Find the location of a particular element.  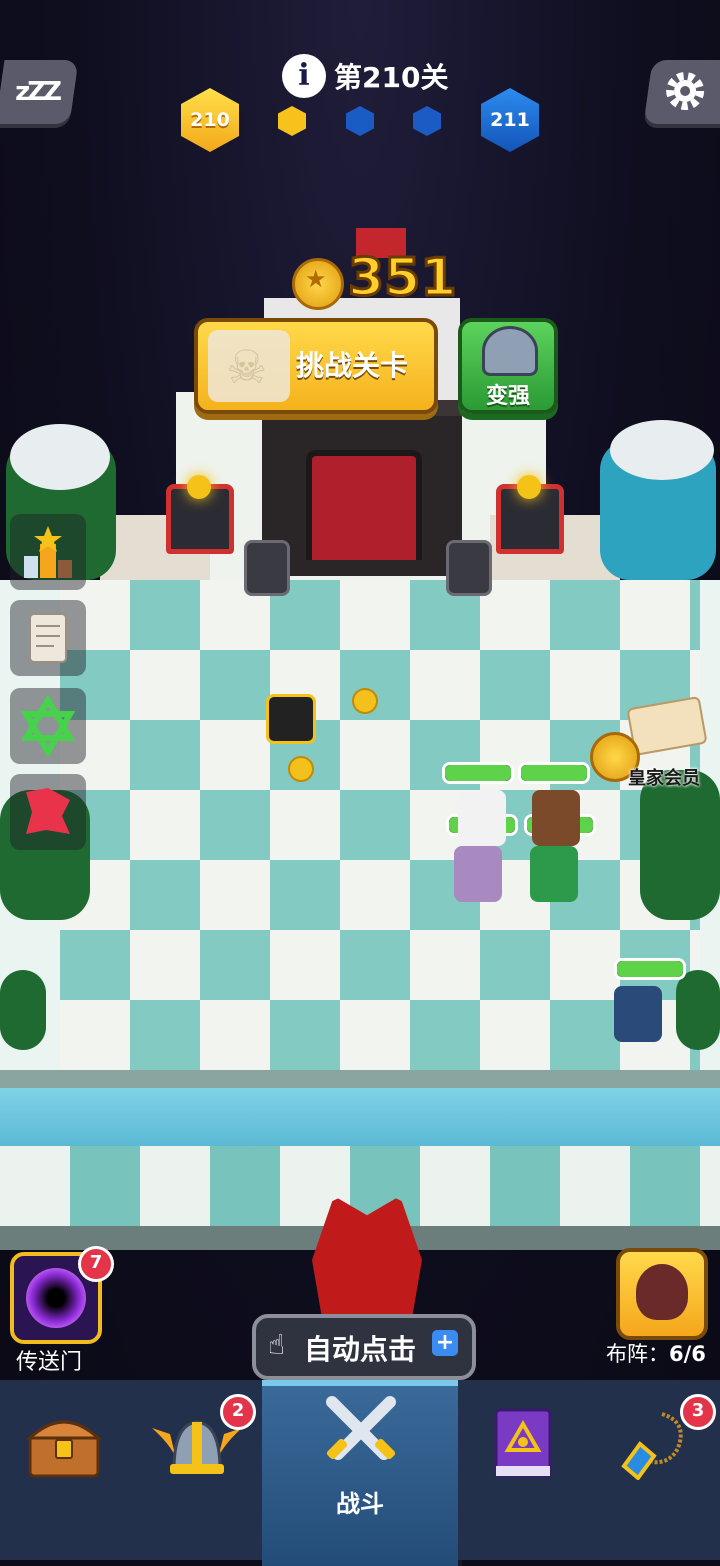

challenge-stage-button: ☠ 挑战关卡 is located at coordinates (316, 366).